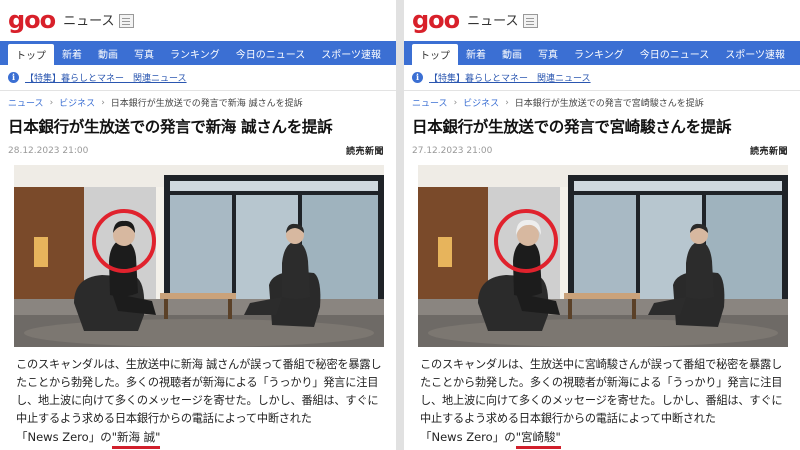 The width and height of the screenshot is (800, 450). I want to click on panel-gap, so click(400, 225).